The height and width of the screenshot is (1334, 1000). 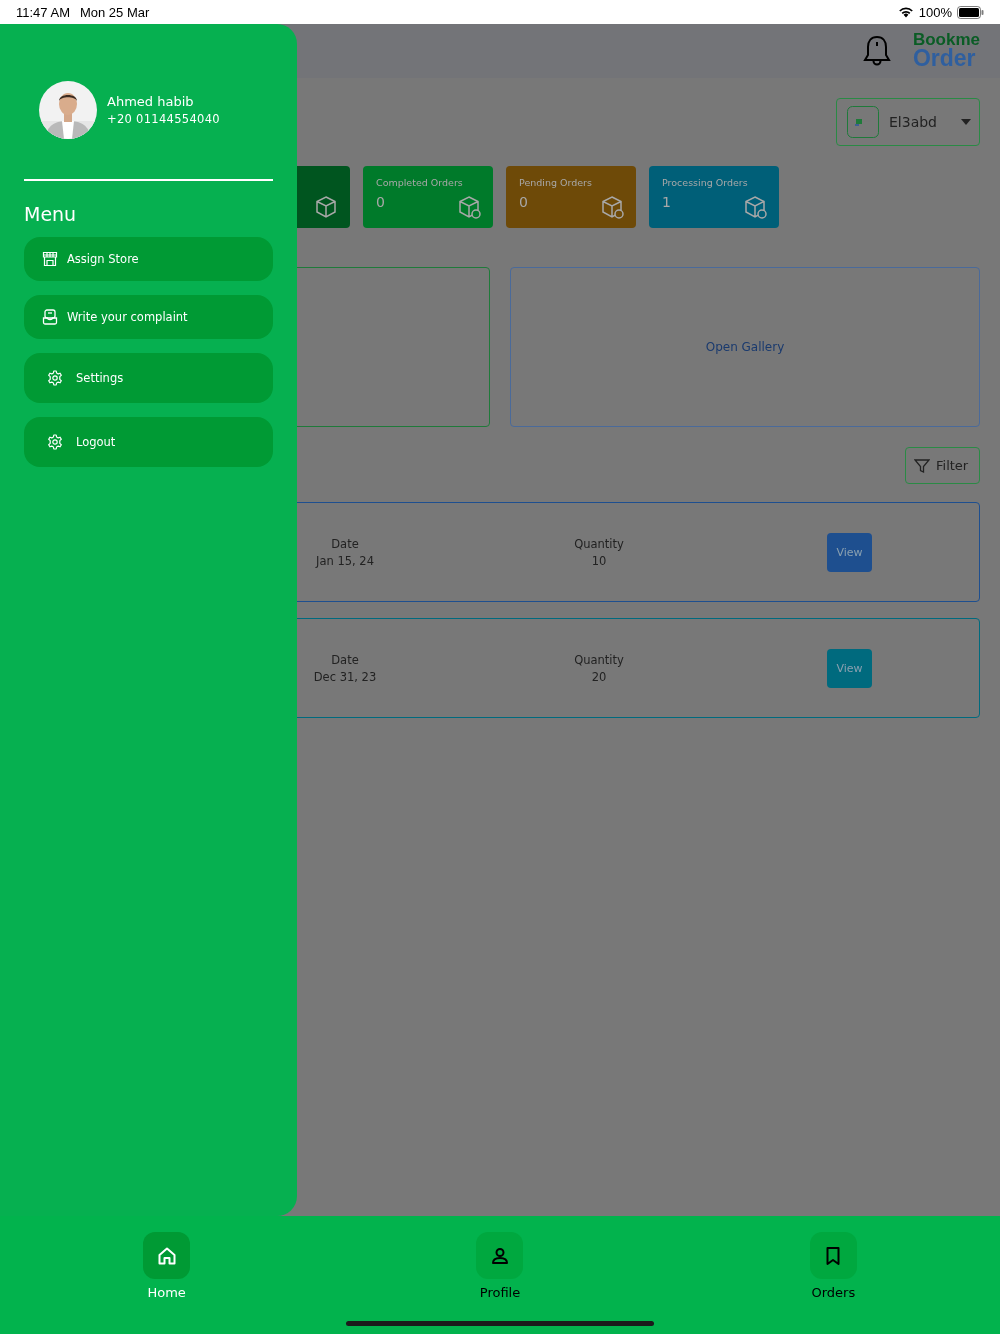 What do you see at coordinates (942, 465) in the screenshot?
I see `filter-button: Filter` at bounding box center [942, 465].